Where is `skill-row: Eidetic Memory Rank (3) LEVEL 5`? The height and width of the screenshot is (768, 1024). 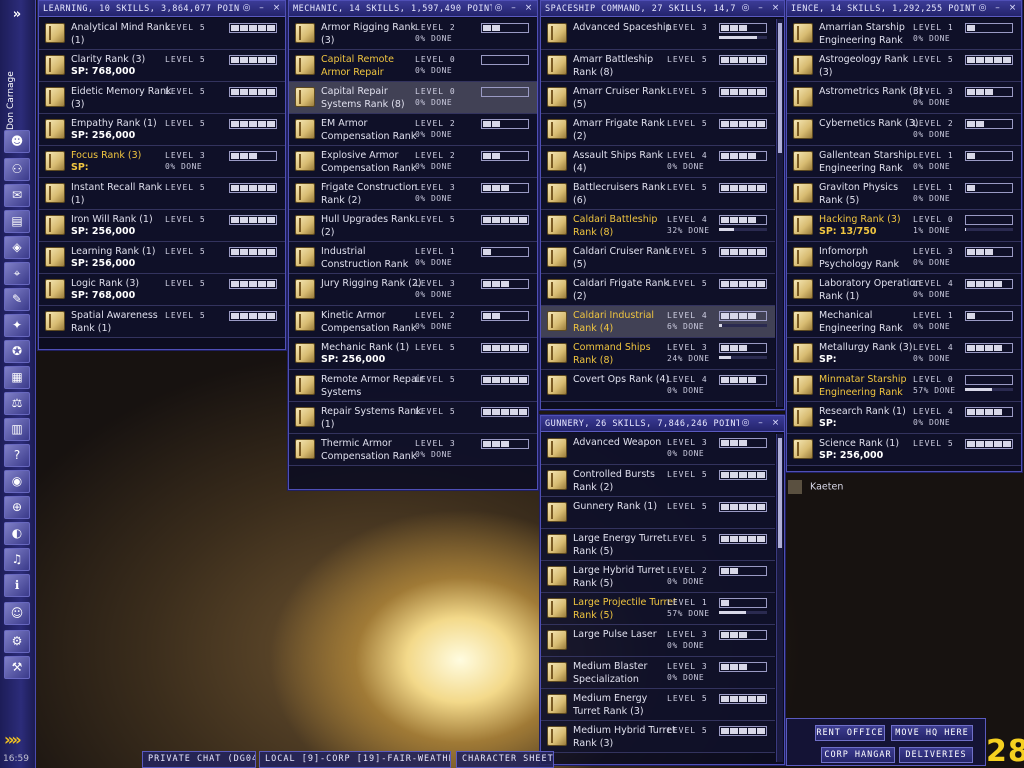 skill-row: Eidetic Memory Rank (3) LEVEL 5 is located at coordinates (162, 98).